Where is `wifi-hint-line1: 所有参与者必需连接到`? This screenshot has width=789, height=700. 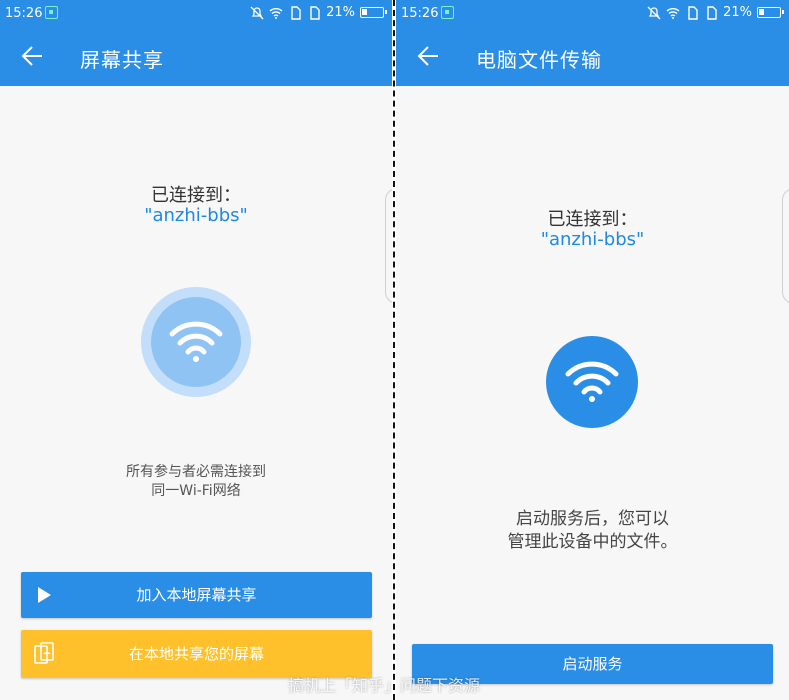
wifi-hint-line1: 所有参与者必需连接到 is located at coordinates (196, 472).